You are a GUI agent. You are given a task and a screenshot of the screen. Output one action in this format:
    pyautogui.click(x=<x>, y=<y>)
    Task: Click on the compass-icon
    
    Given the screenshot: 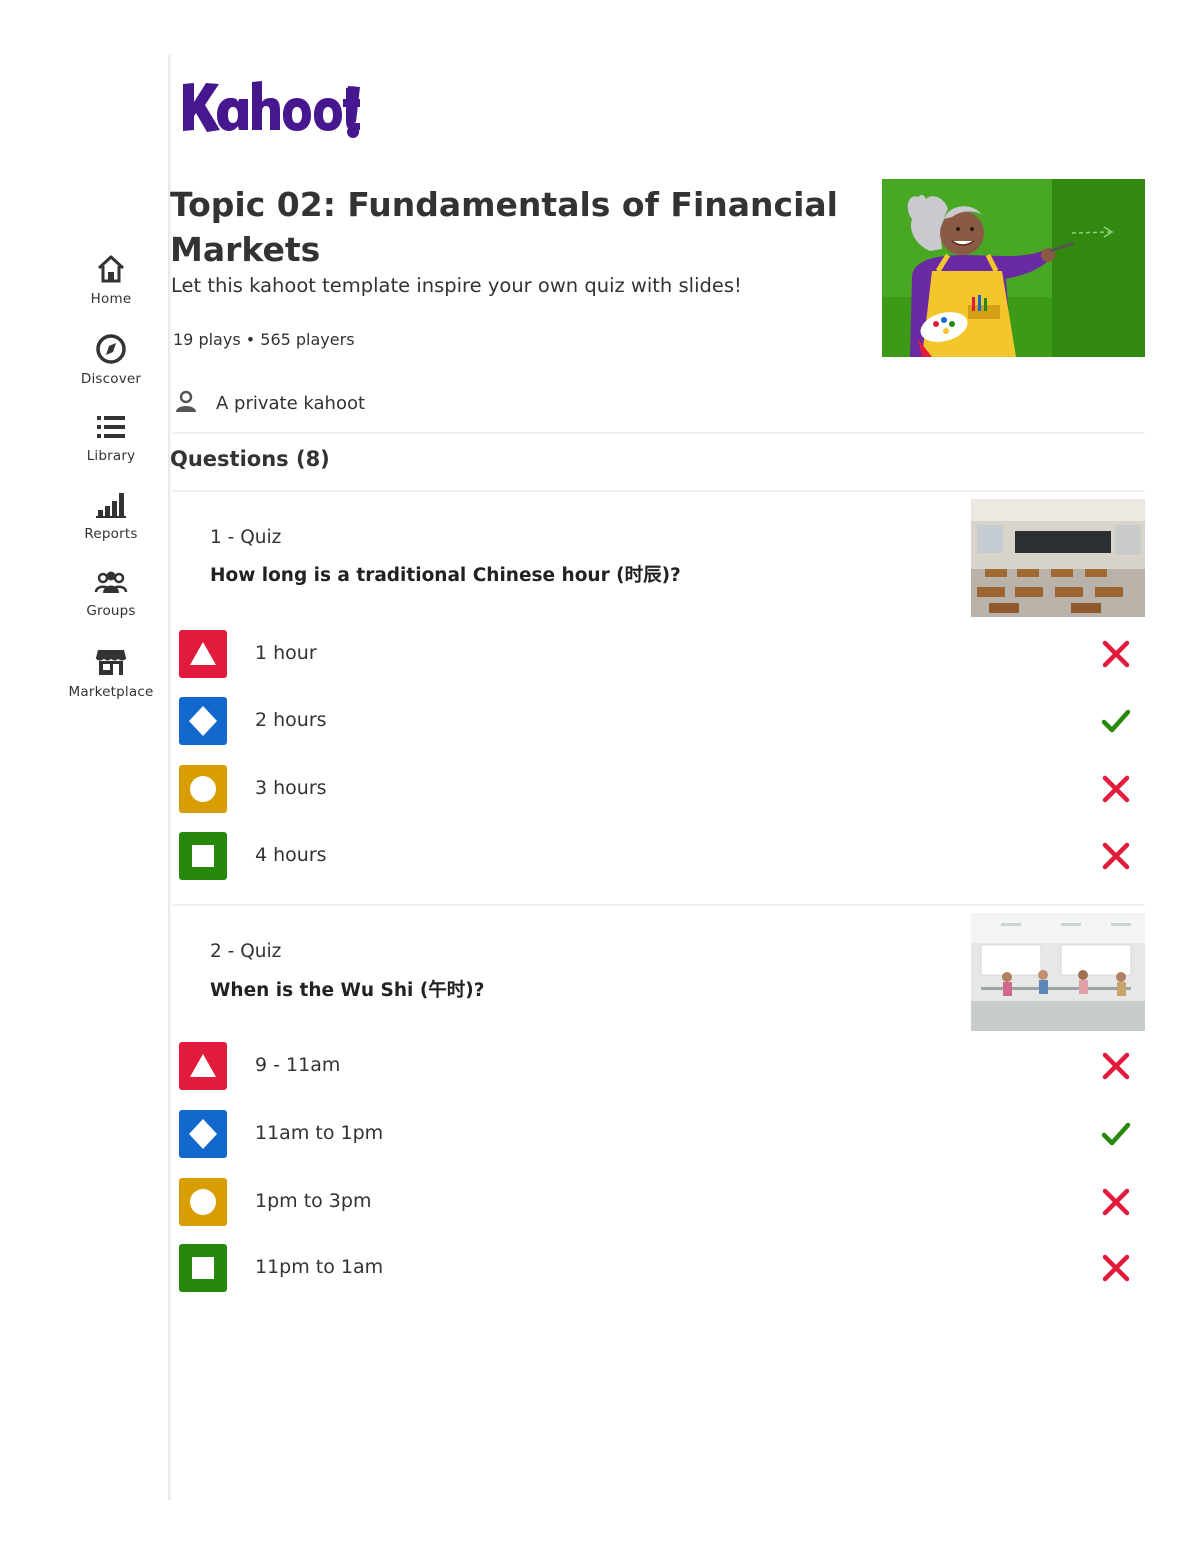 What is the action you would take?
    pyautogui.click(x=111, y=349)
    